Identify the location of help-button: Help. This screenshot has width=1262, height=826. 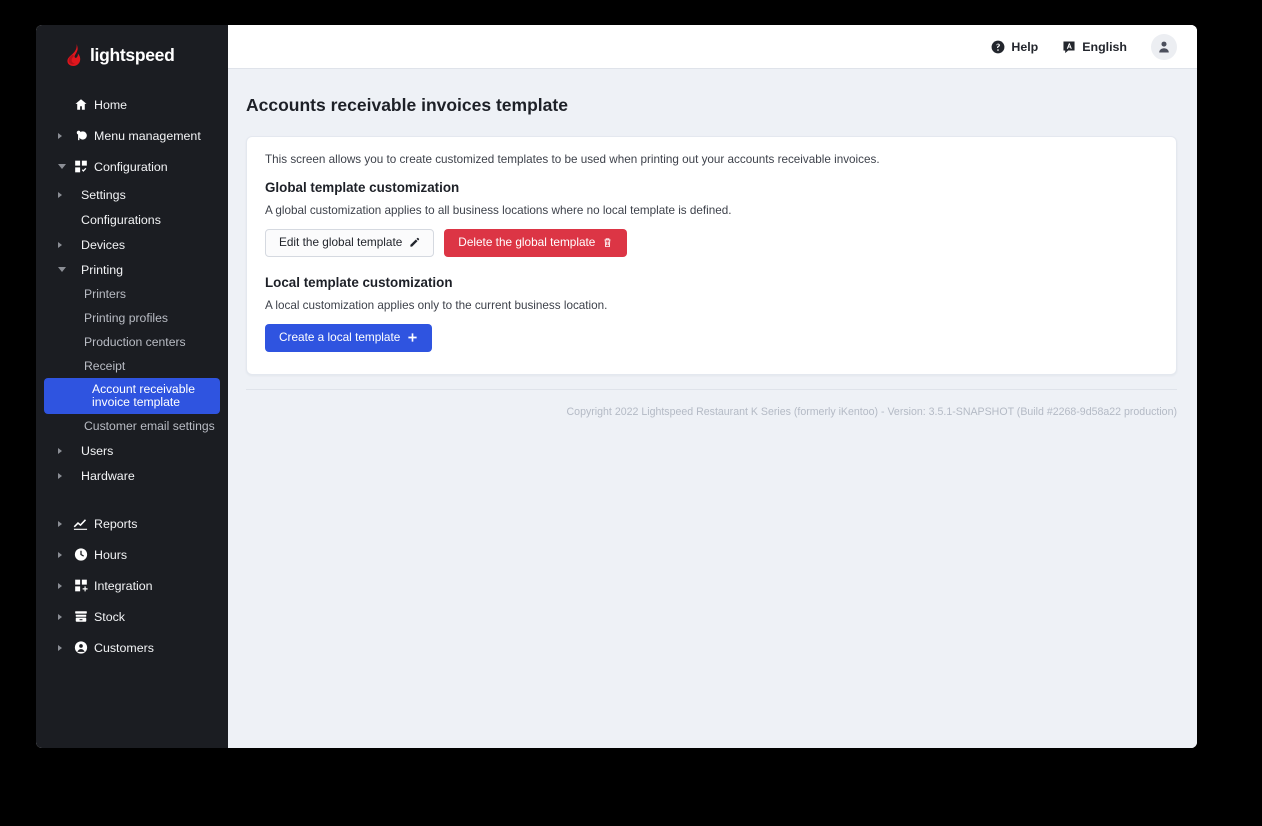
(1014, 47).